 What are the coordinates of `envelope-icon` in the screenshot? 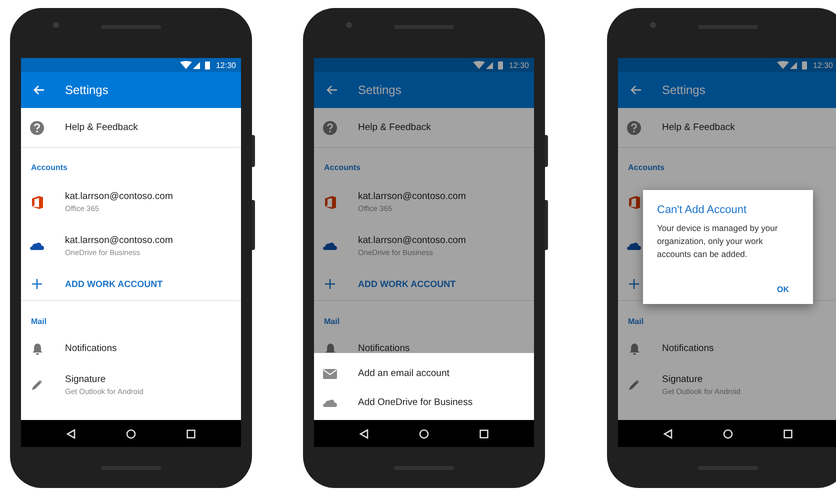 It's located at (330, 373).